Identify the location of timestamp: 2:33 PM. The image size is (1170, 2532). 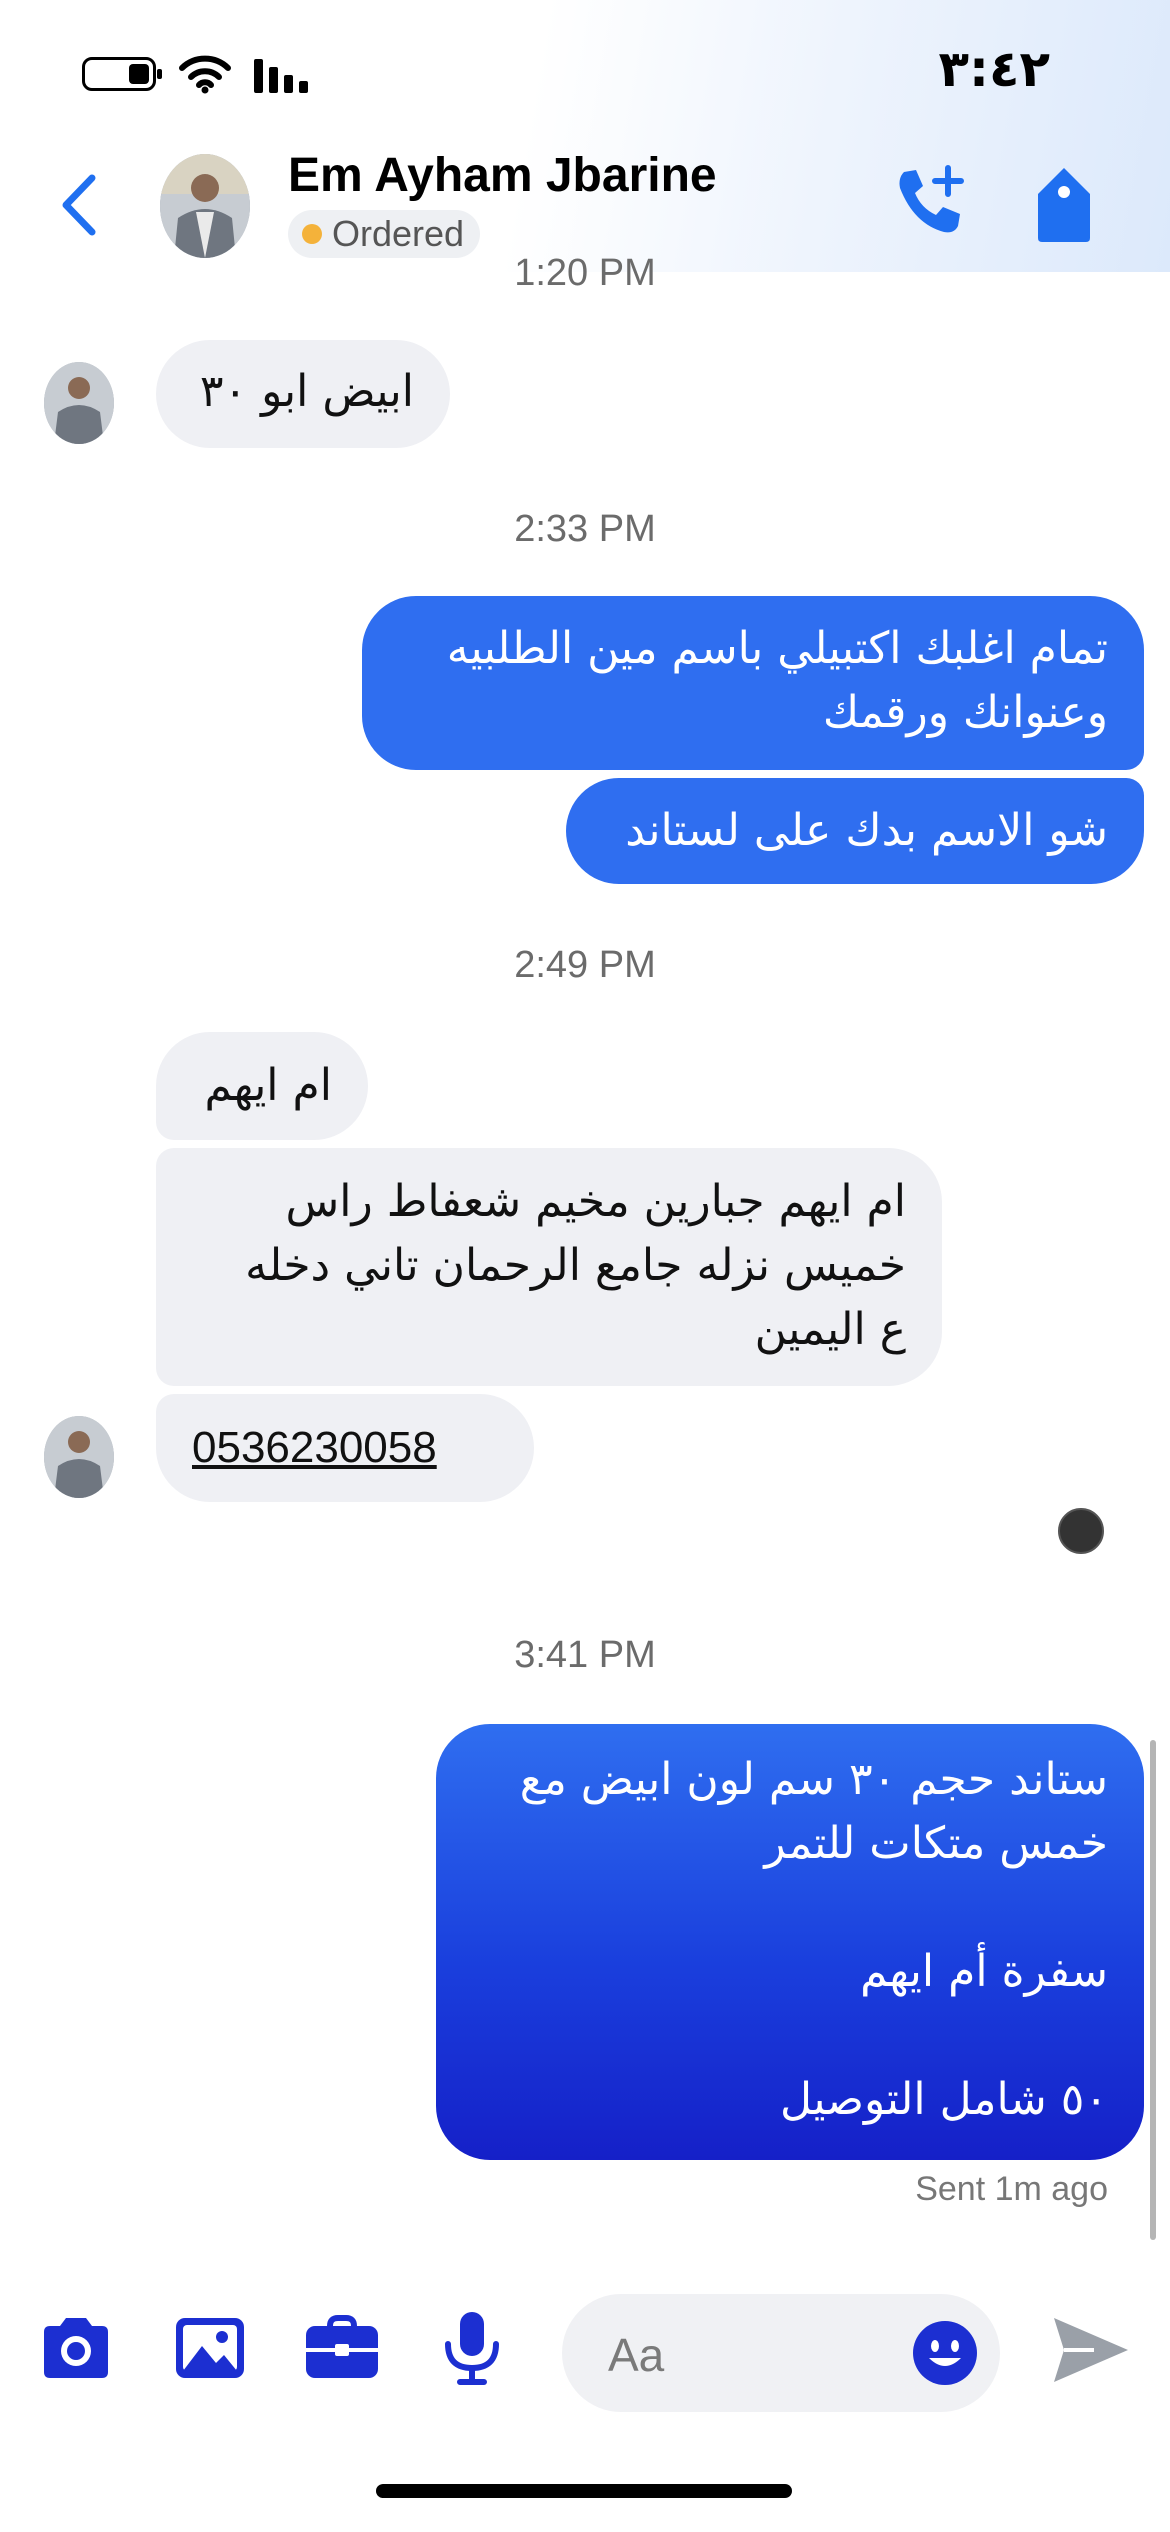
(585, 529).